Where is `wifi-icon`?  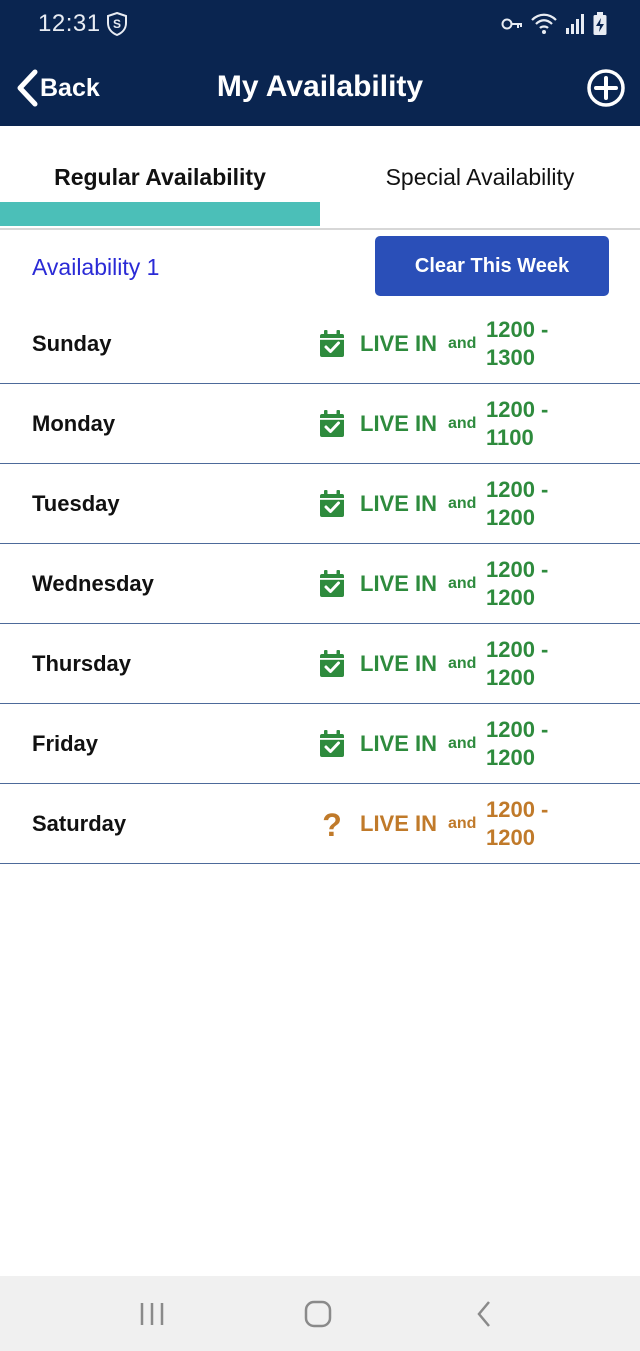
wifi-icon is located at coordinates (544, 23).